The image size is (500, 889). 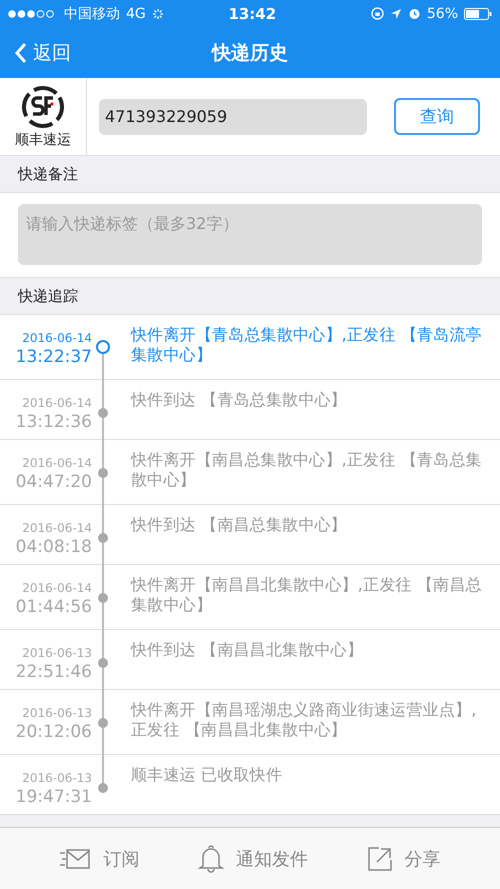 What do you see at coordinates (437, 116) in the screenshot?
I see `query-button: 查询` at bounding box center [437, 116].